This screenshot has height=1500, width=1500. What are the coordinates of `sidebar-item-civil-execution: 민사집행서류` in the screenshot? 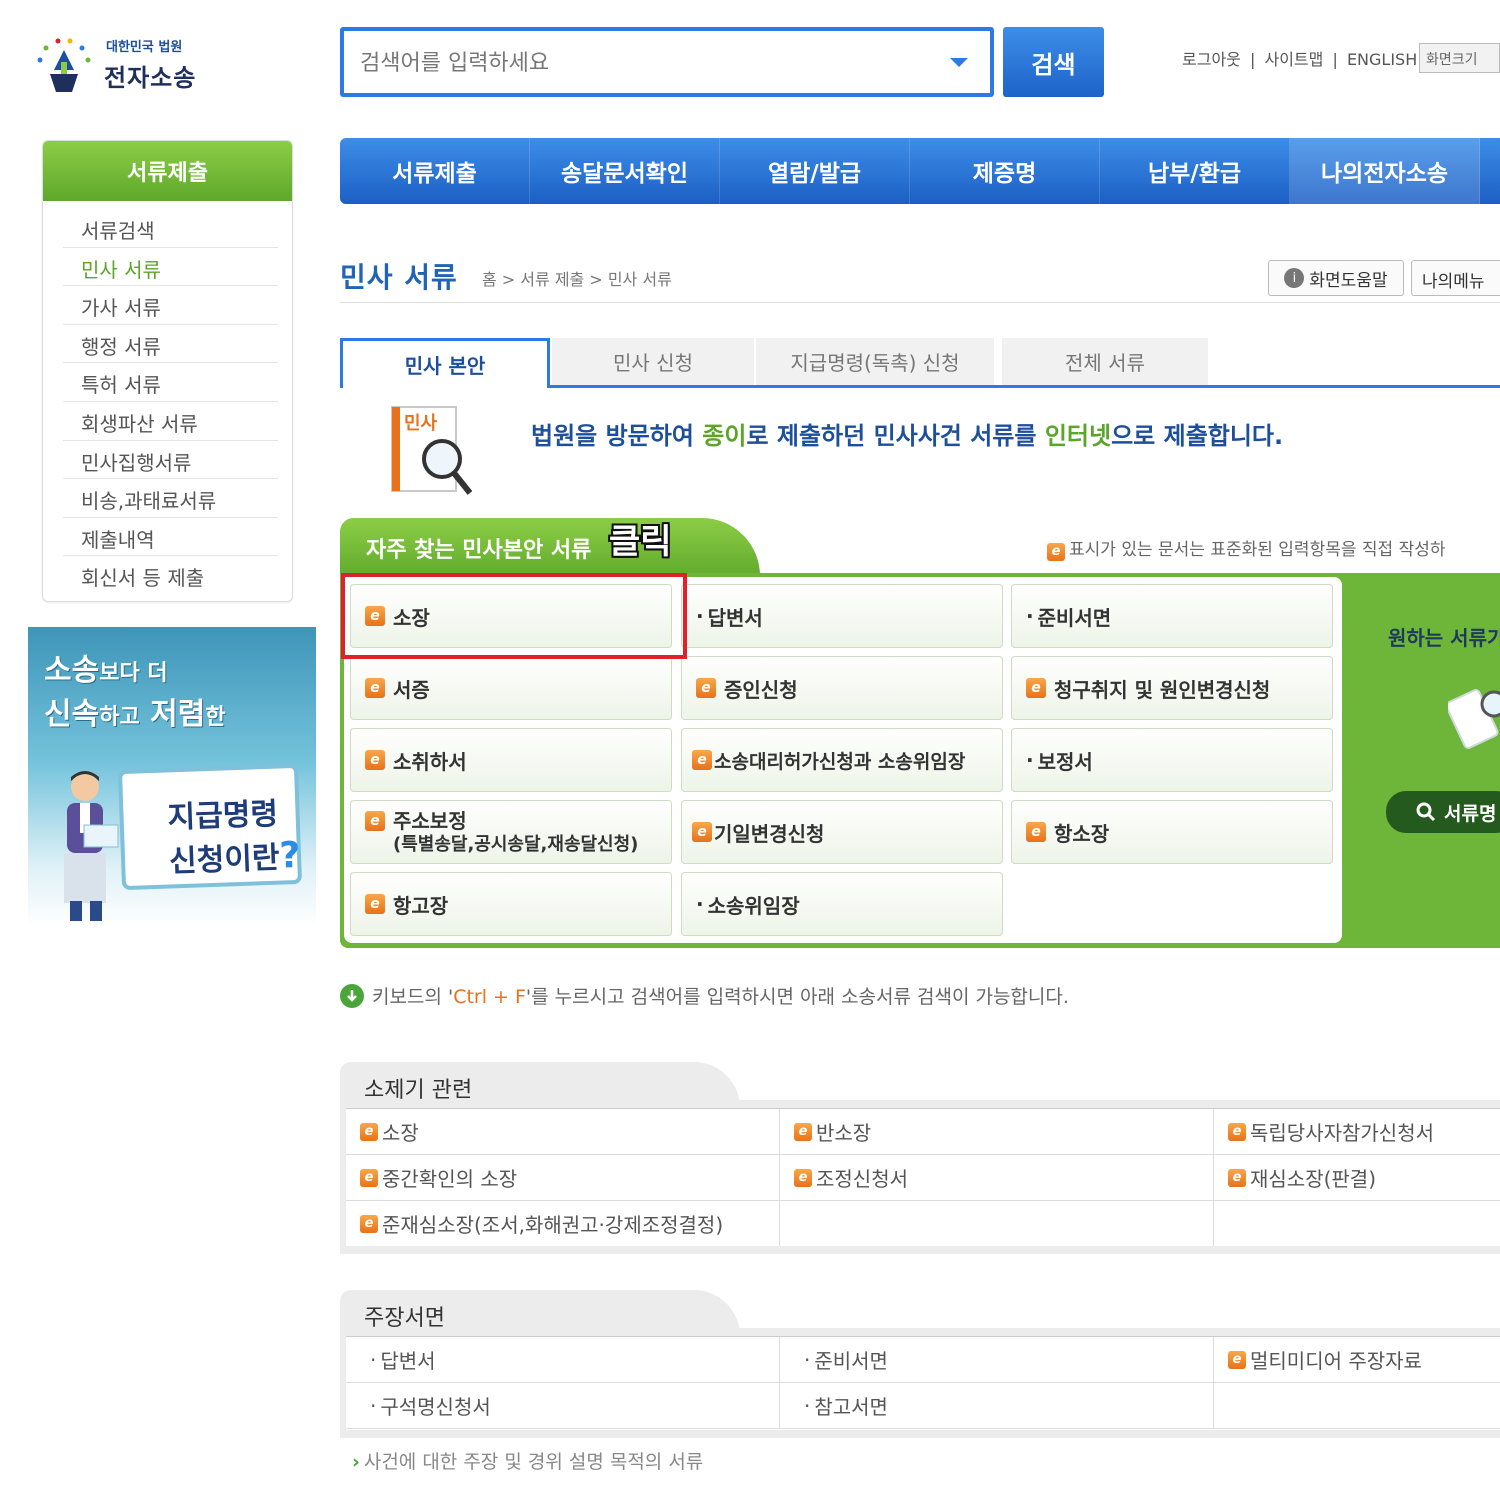 It's located at (170, 460).